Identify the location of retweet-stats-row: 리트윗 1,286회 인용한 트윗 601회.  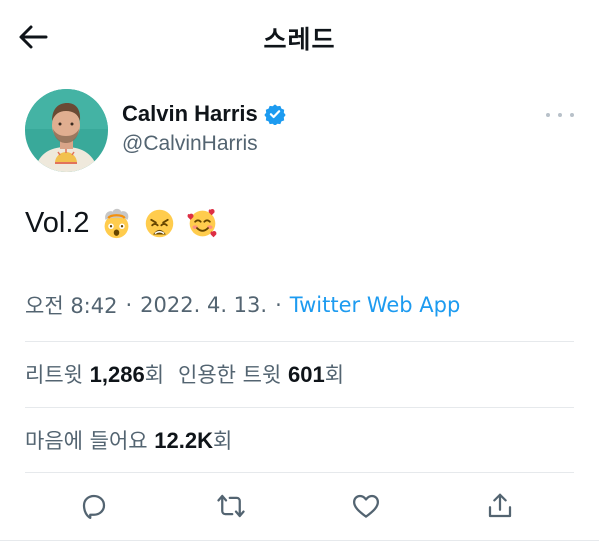
(184, 374).